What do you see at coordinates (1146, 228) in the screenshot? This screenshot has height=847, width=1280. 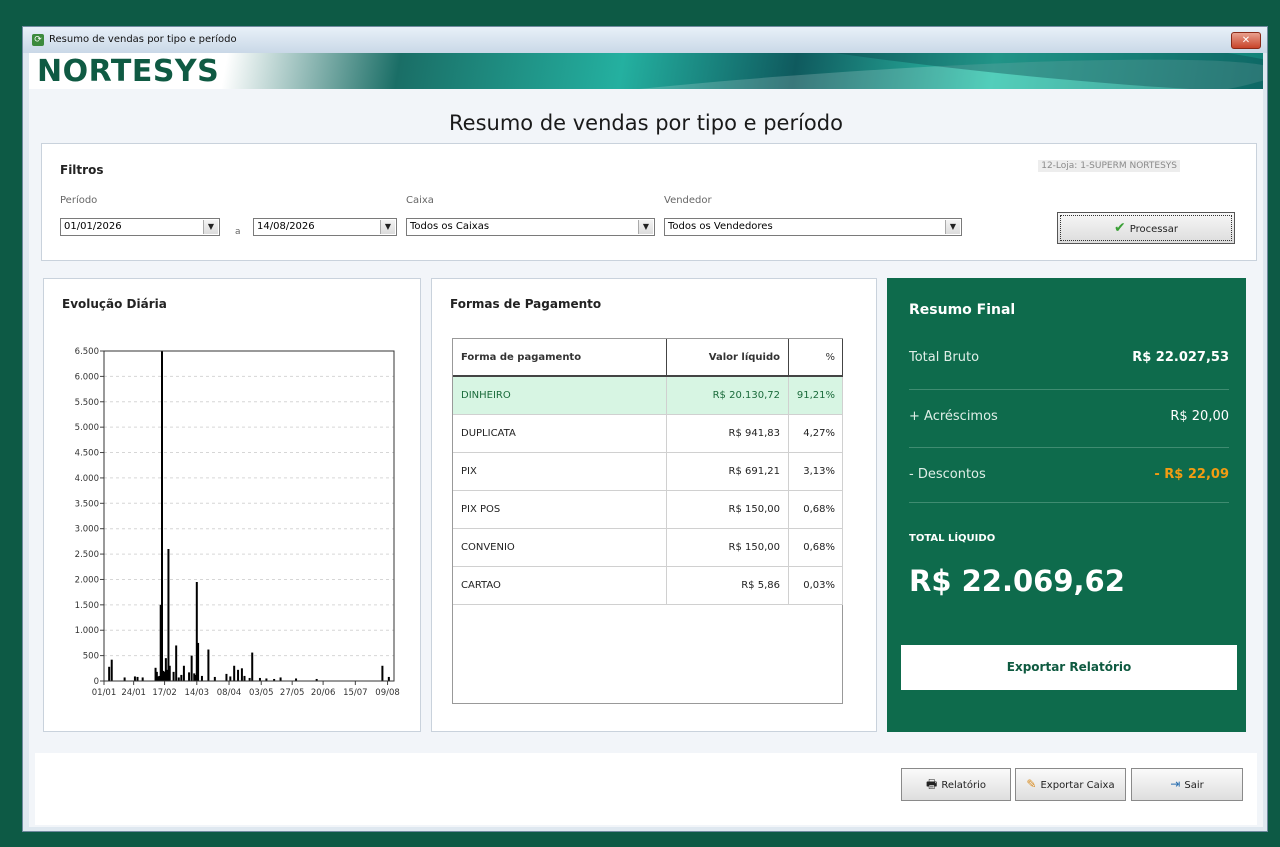 I see `process-button: ✔ Processar` at bounding box center [1146, 228].